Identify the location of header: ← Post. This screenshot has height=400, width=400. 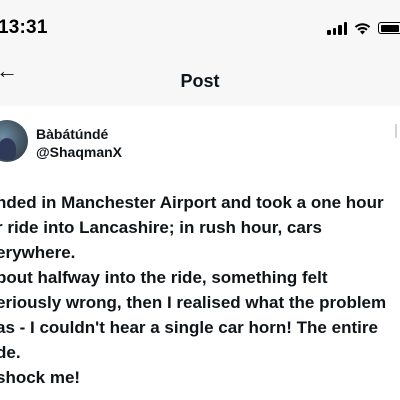
(200, 78).